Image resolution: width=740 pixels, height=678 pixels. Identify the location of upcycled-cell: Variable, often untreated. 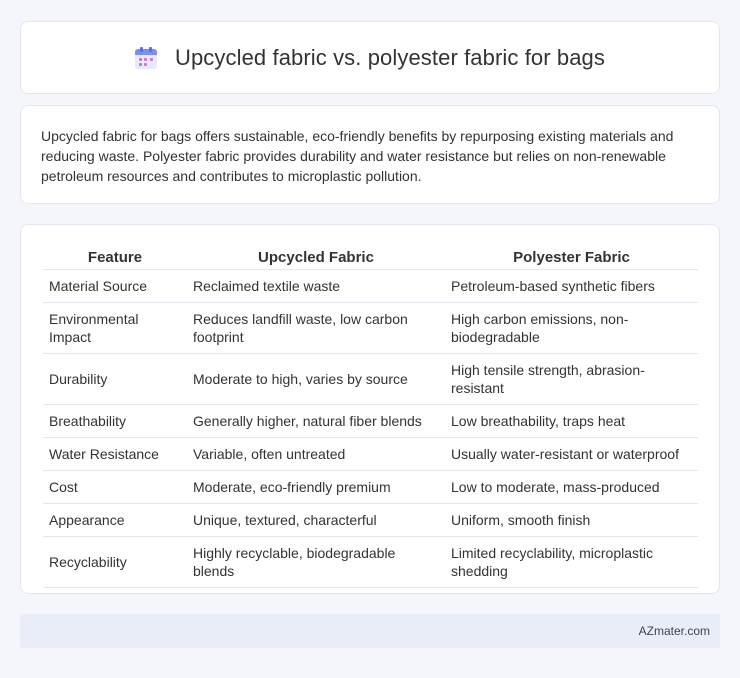
(316, 454).